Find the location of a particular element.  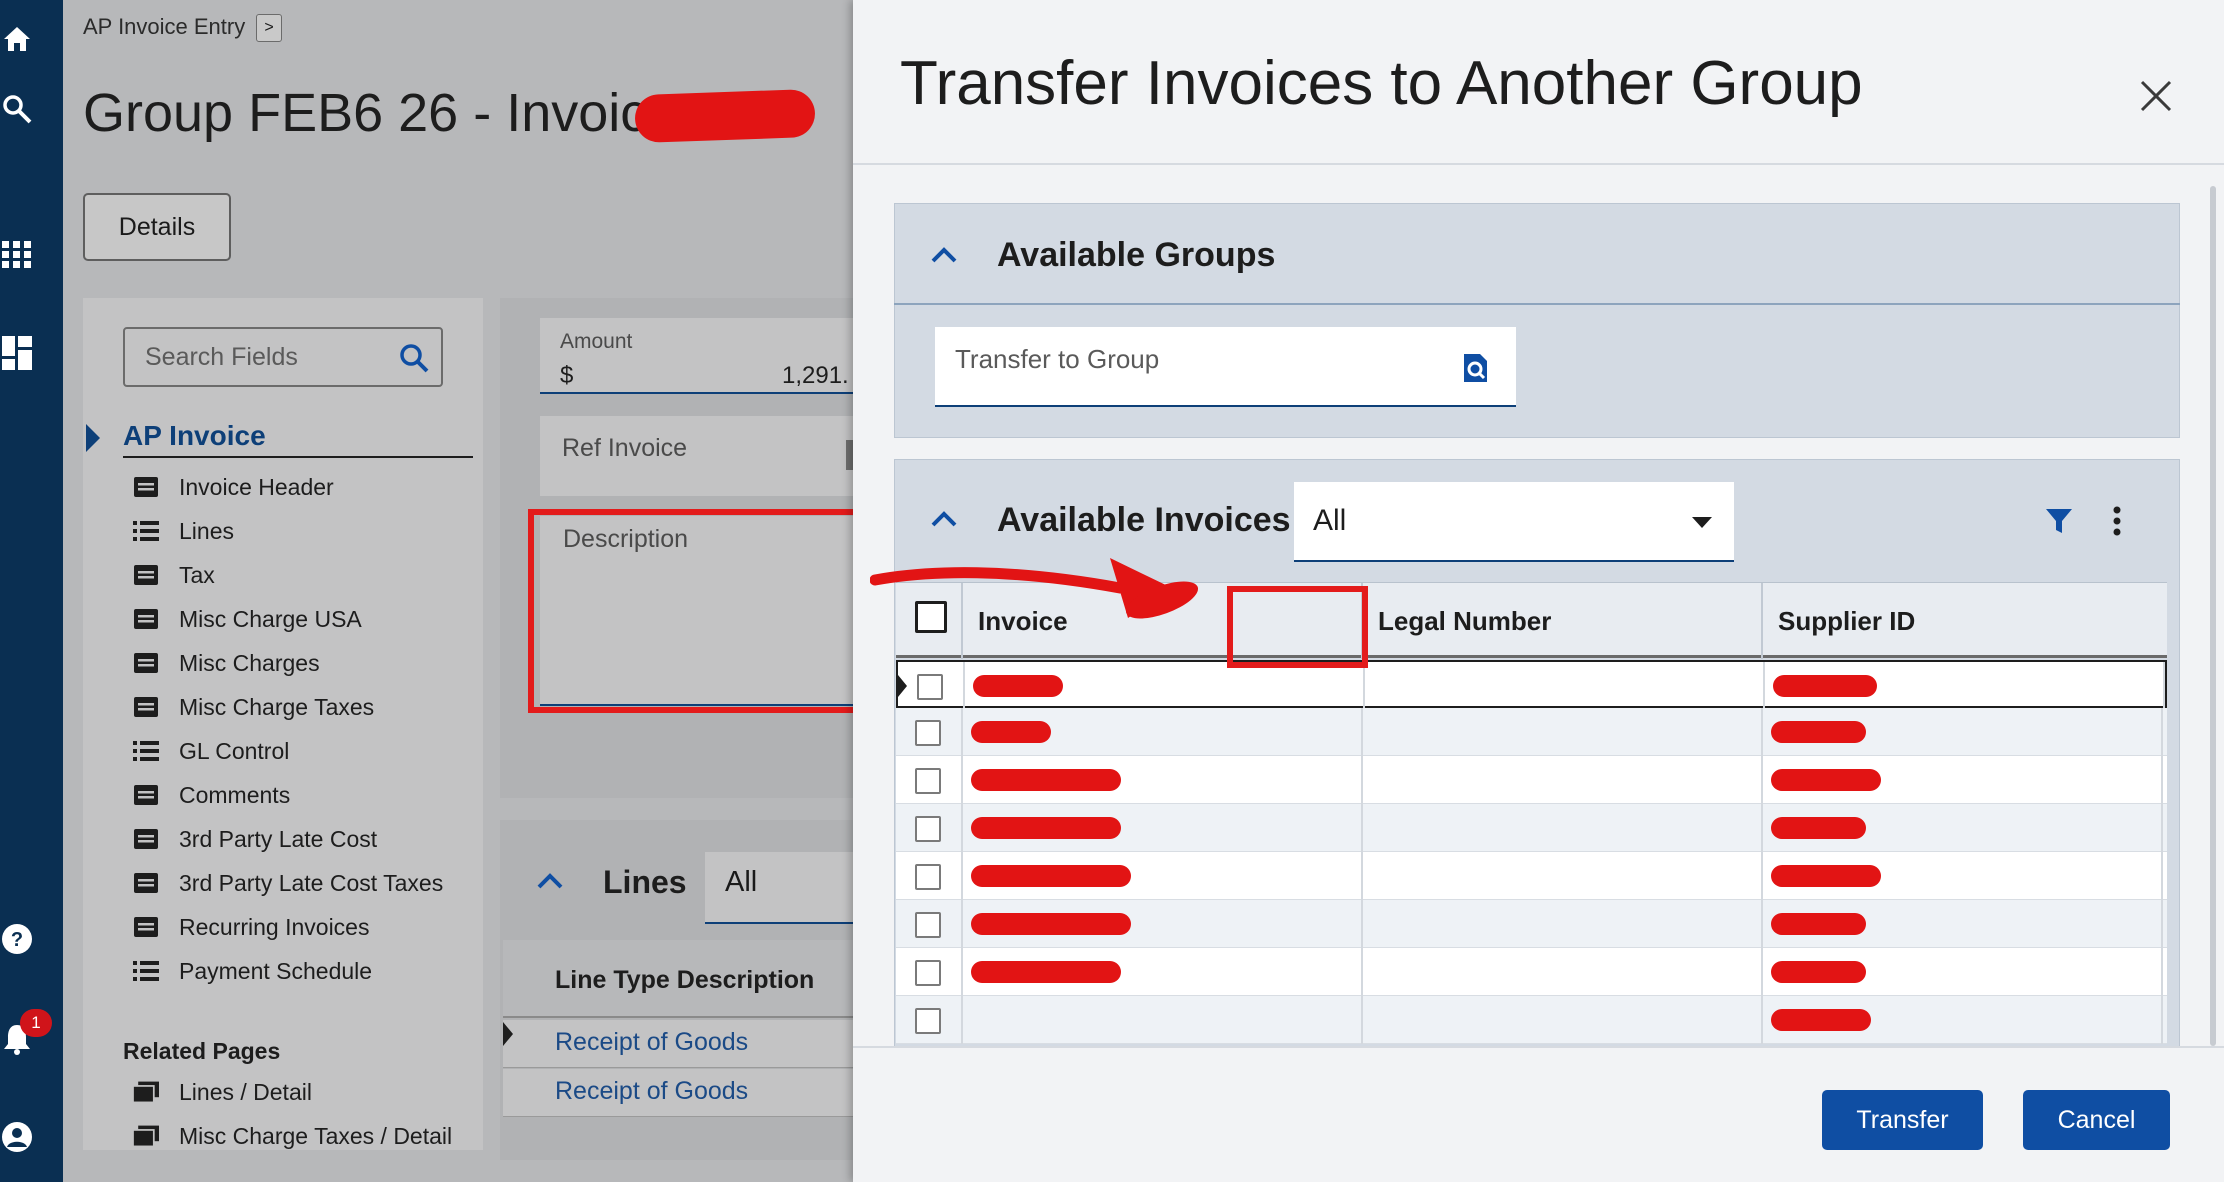

dialog-title: Transfer Invoices to Another Group is located at coordinates (1381, 83).